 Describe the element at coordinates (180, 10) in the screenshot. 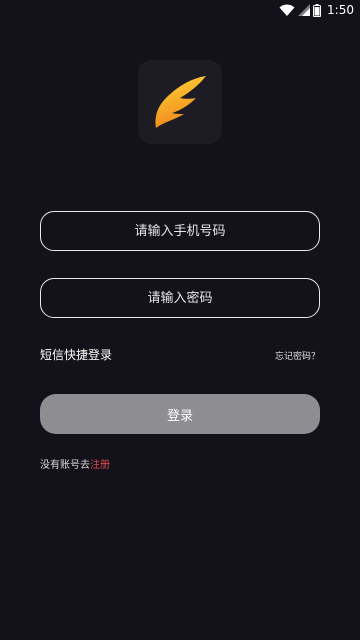

I see `status-bar: 1:50` at that location.